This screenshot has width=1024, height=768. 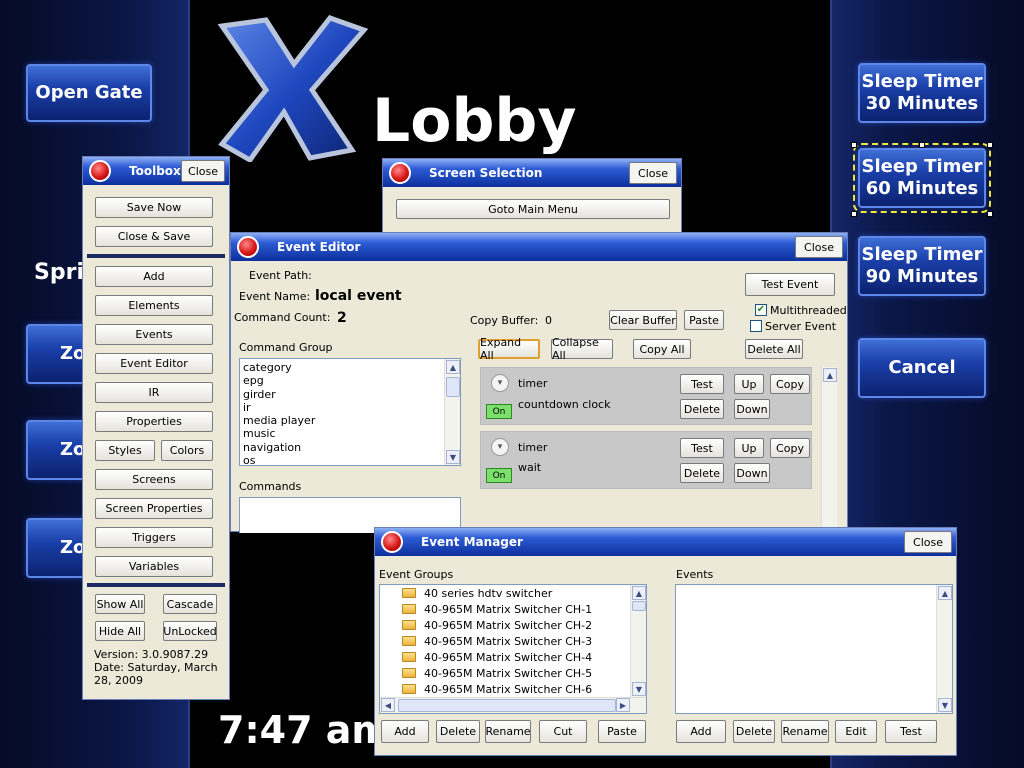 I want to click on sleep-timer-30-button: Sleep Timer 30 Minutes, so click(x=922, y=93).